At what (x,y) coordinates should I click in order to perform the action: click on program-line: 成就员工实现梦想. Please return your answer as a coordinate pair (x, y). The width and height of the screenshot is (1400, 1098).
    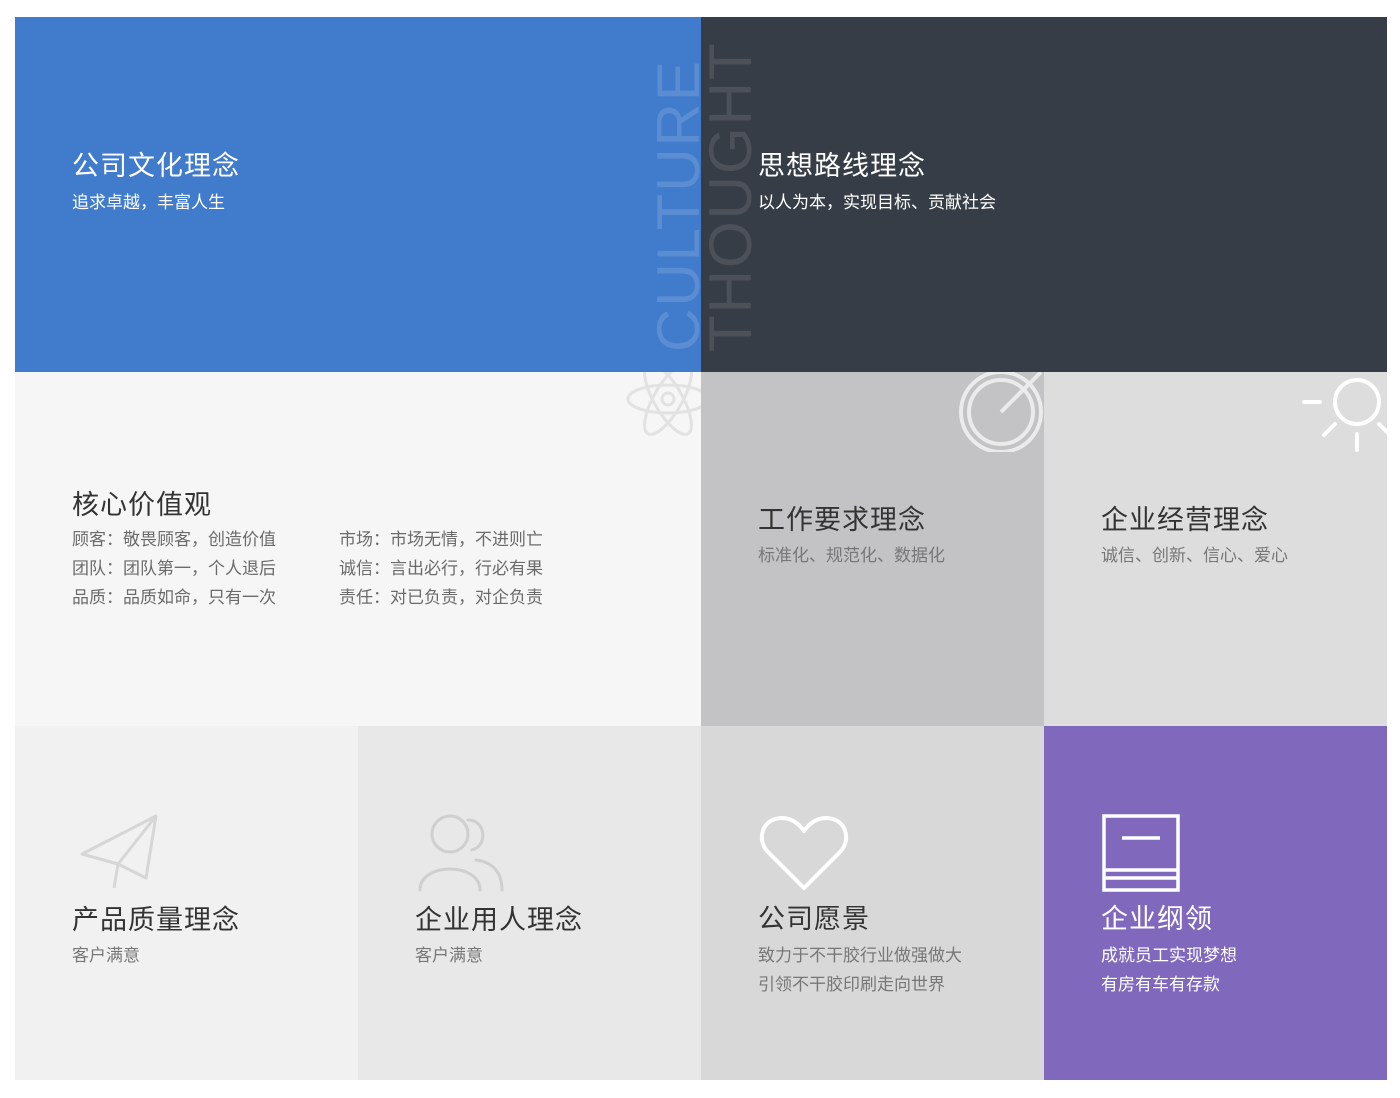
    Looking at the image, I should click on (1169, 956).